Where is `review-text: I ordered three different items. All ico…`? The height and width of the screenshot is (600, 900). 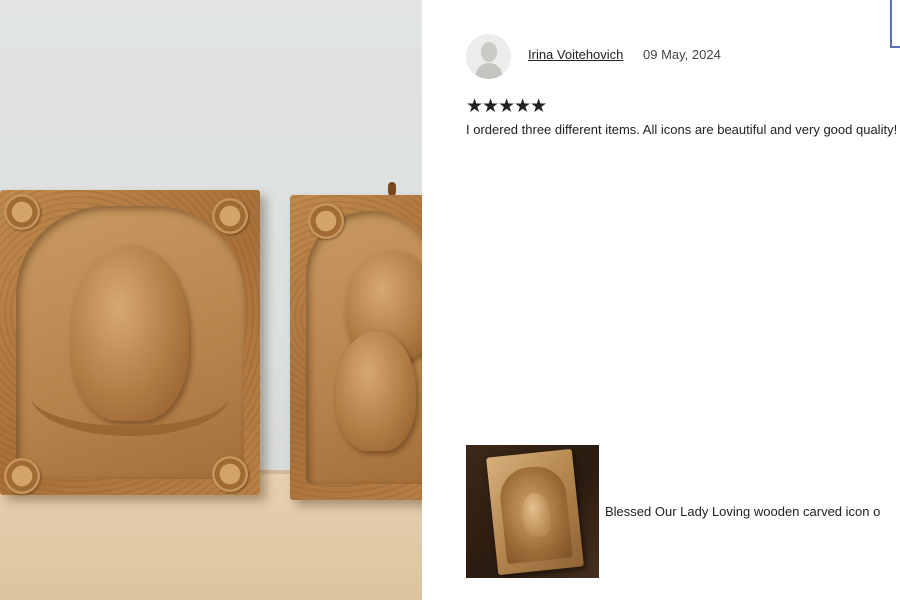 review-text: I ordered three different items. All ico… is located at coordinates (682, 129).